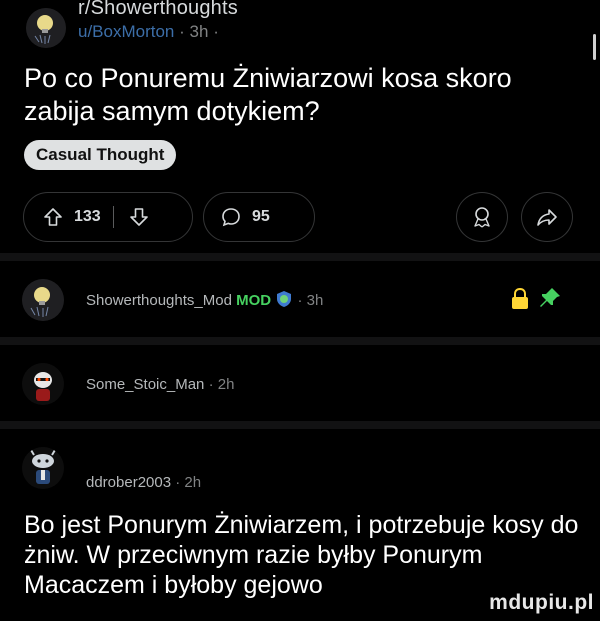  I want to click on upvote-count: 133, so click(87, 216).